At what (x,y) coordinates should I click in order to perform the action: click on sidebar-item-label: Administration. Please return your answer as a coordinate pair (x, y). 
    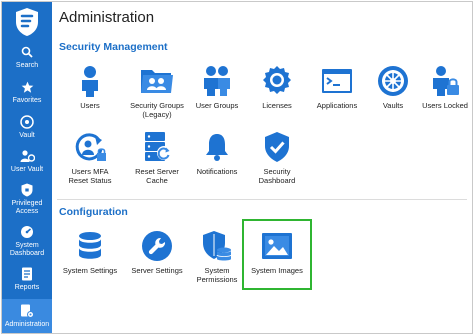
    Looking at the image, I should click on (27, 324).